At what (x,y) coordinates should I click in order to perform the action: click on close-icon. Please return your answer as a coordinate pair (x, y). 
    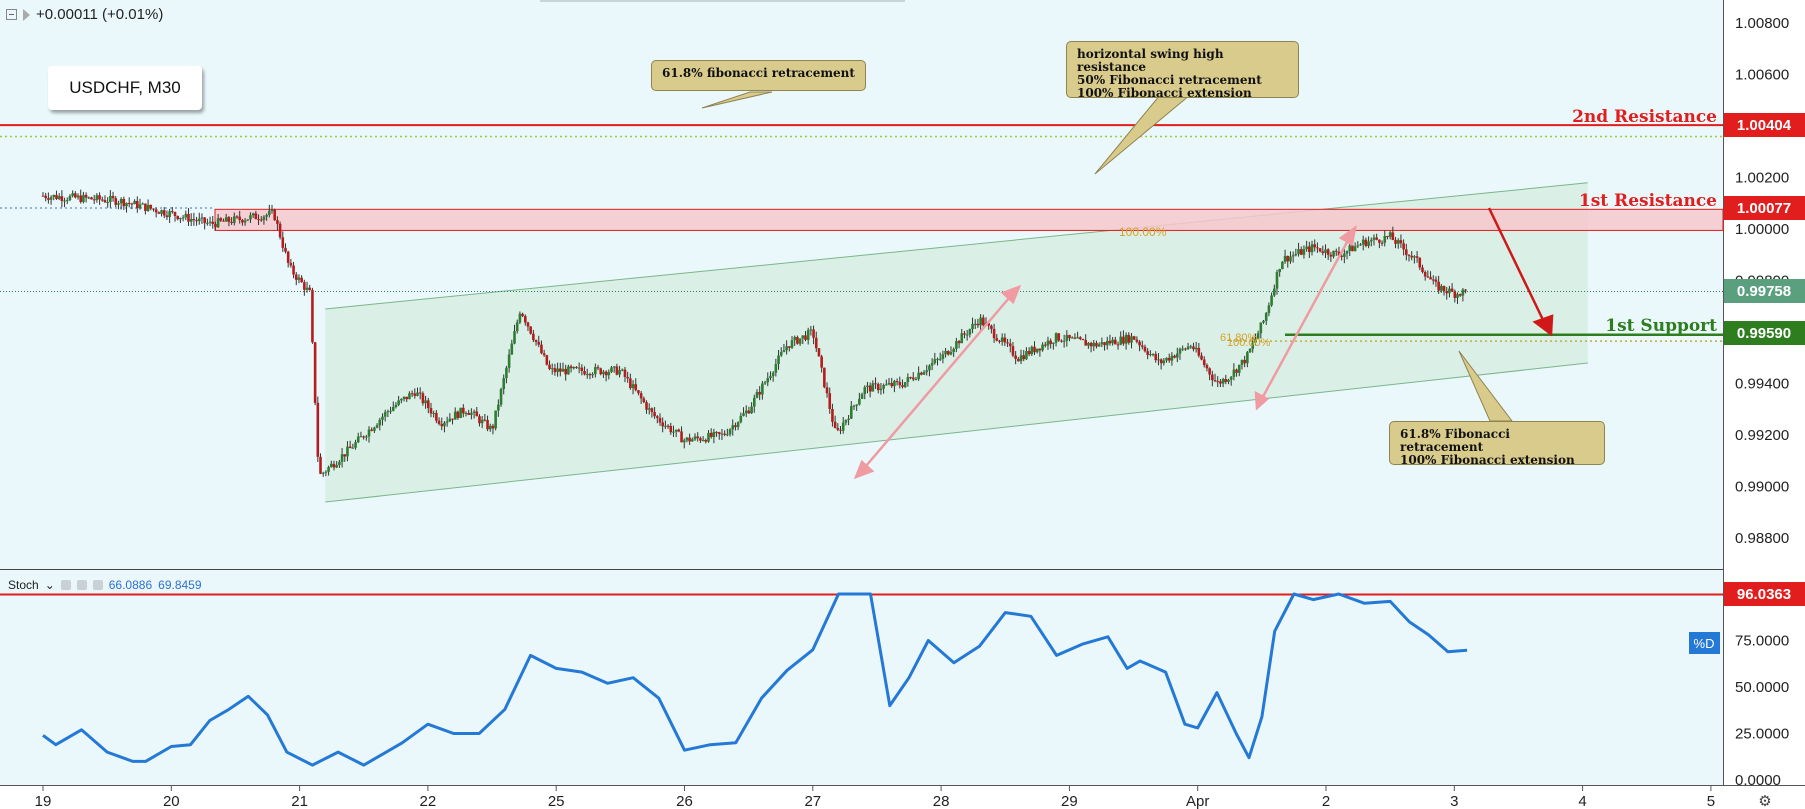
    Looking at the image, I should click on (97, 585).